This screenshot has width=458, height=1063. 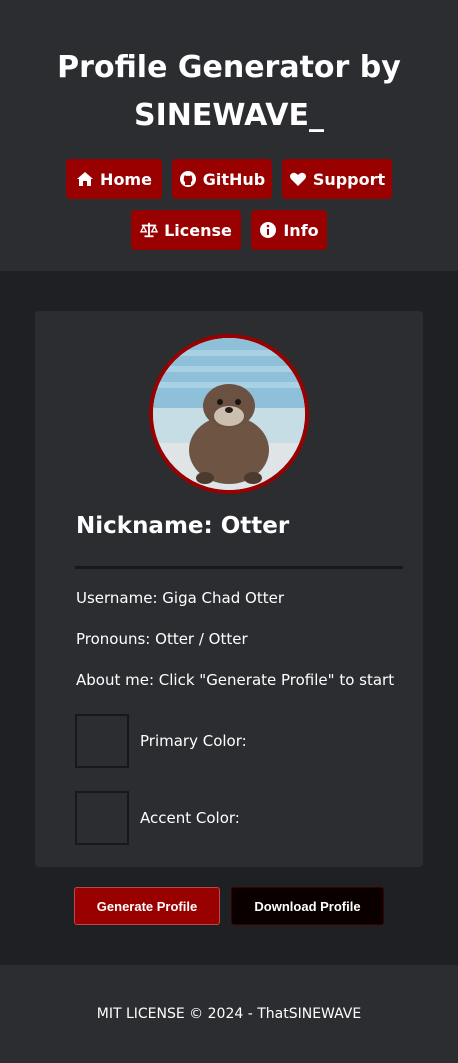 What do you see at coordinates (301, 230) in the screenshot?
I see `nav-info-label: Info` at bounding box center [301, 230].